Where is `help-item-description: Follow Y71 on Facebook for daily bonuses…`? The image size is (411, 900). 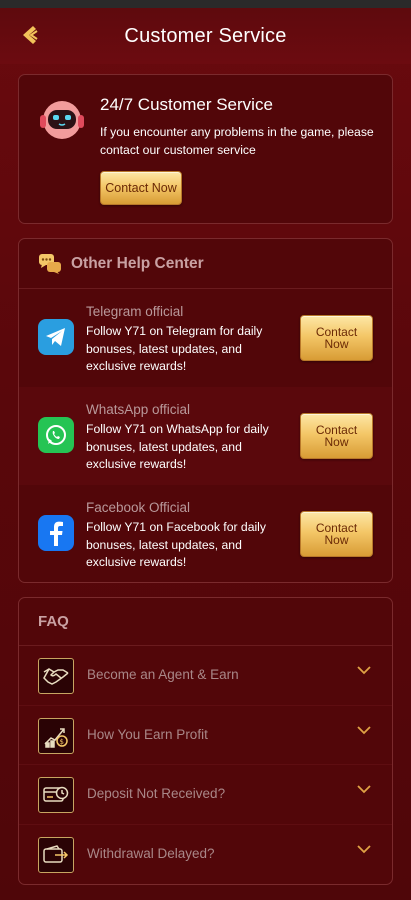 help-item-description: Follow Y71 on Facebook for daily bonuses… is located at coordinates (176, 544).